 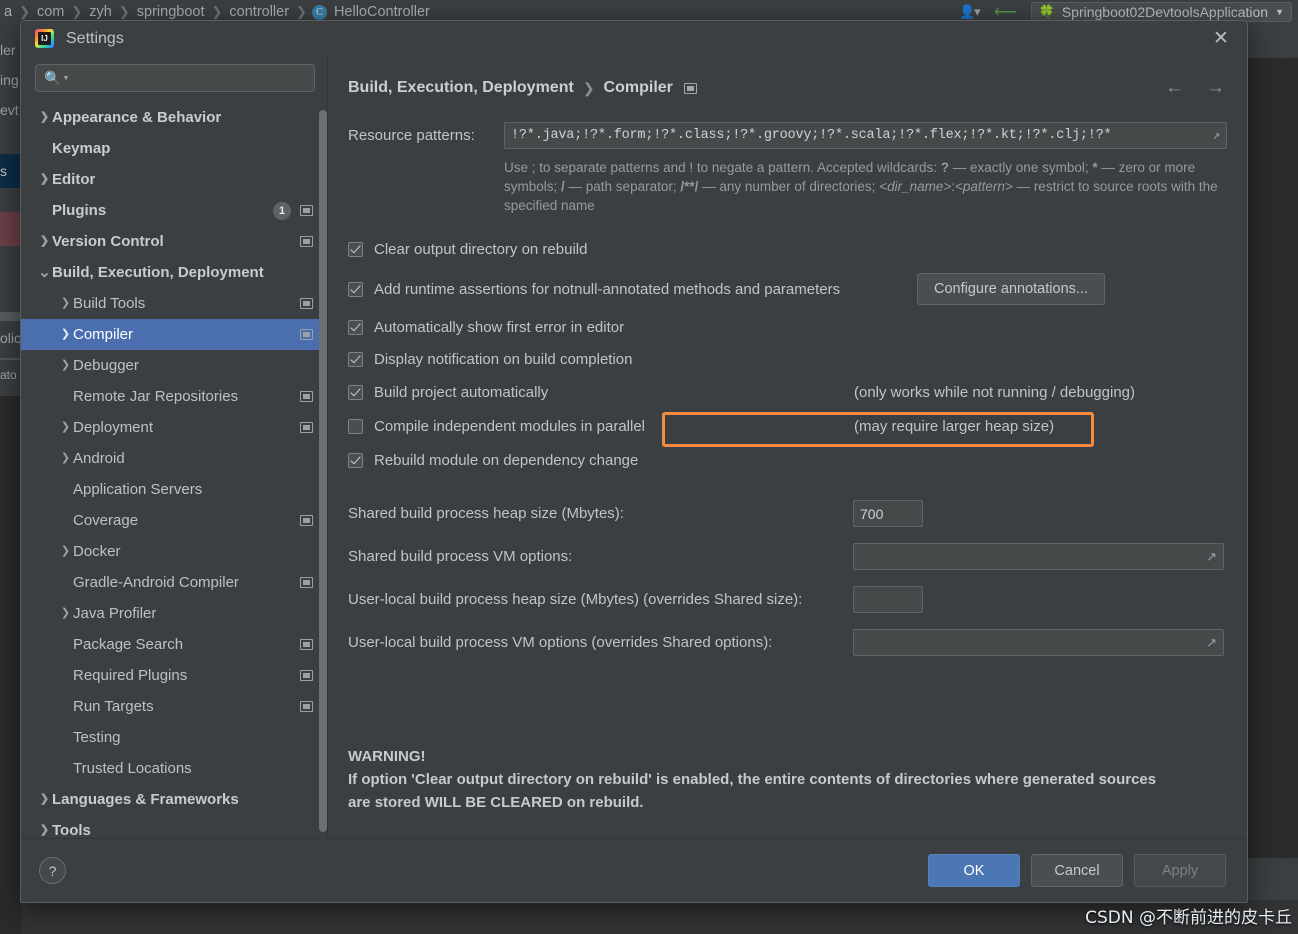 I want to click on project-tree-sliver: ler ing evt s olic ato, so click(x=11, y=479).